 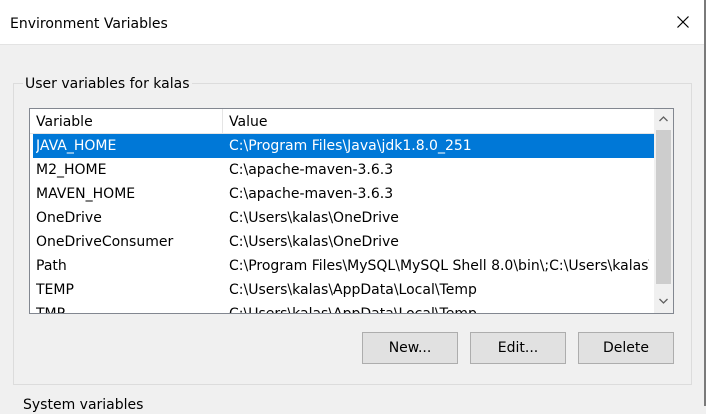 I want to click on chevron-down-icon, so click(x=663, y=301).